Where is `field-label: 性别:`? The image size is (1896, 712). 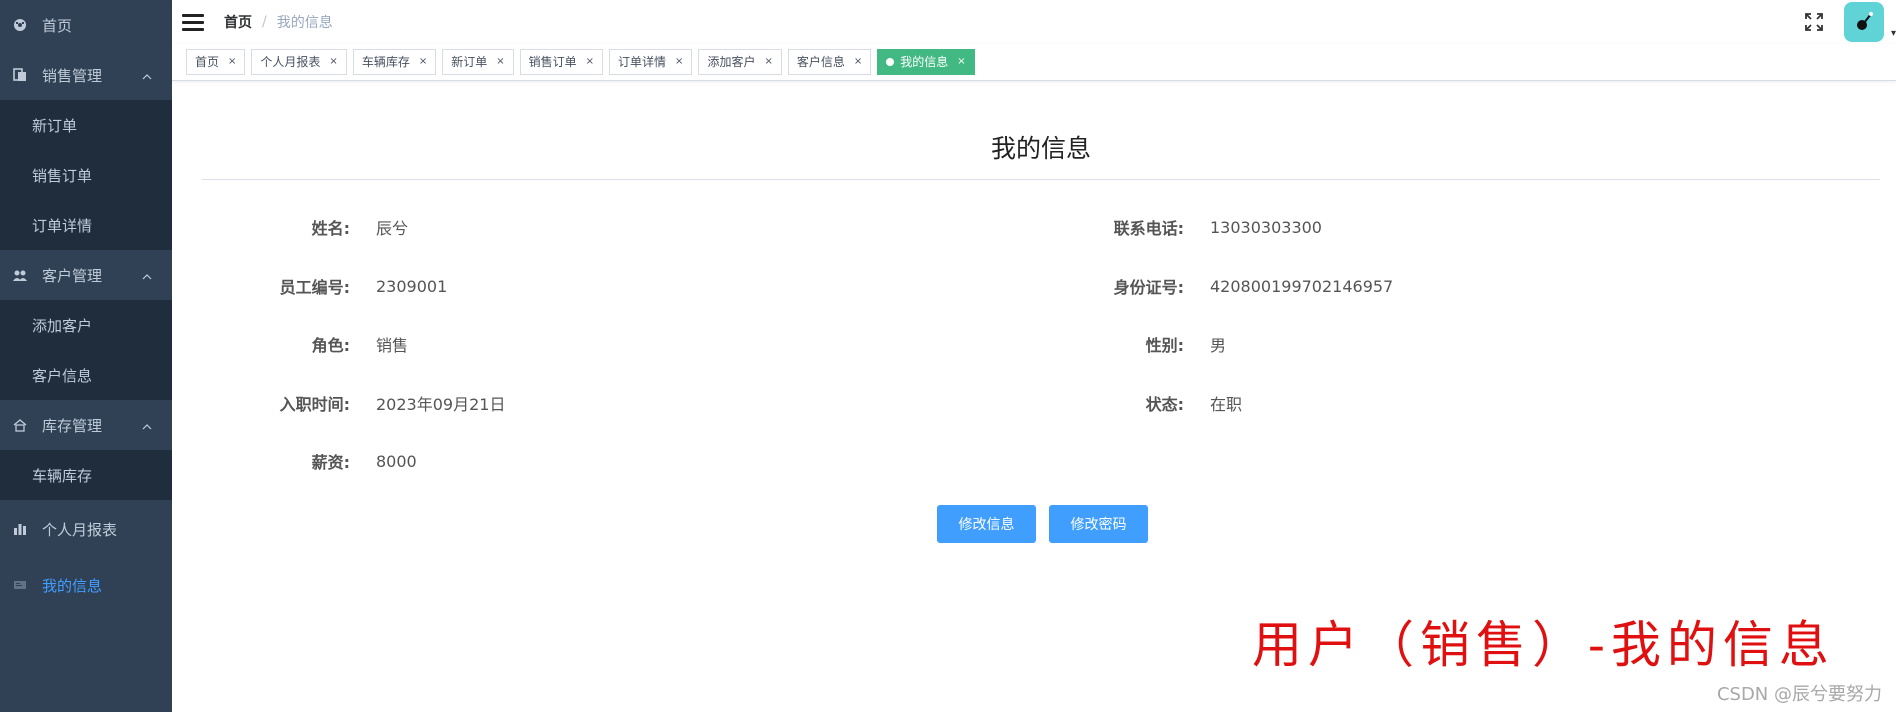 field-label: 性别: is located at coordinates (1164, 345).